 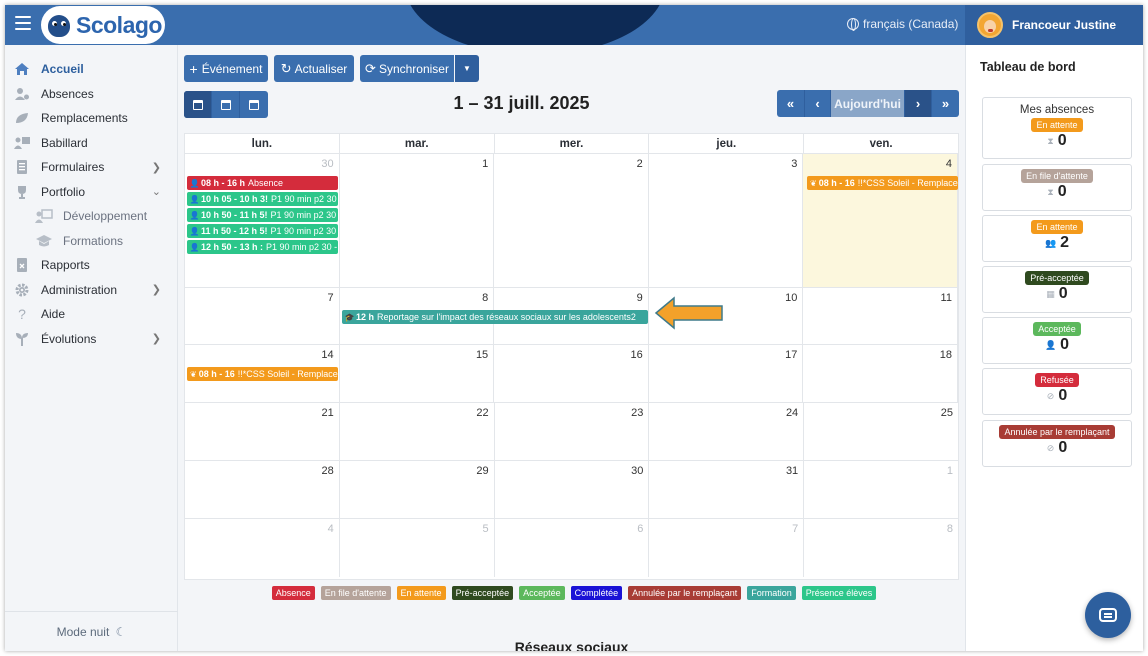 What do you see at coordinates (262, 183) in the screenshot?
I see `event-absence: 👤 08 h - 16 h Absence` at bounding box center [262, 183].